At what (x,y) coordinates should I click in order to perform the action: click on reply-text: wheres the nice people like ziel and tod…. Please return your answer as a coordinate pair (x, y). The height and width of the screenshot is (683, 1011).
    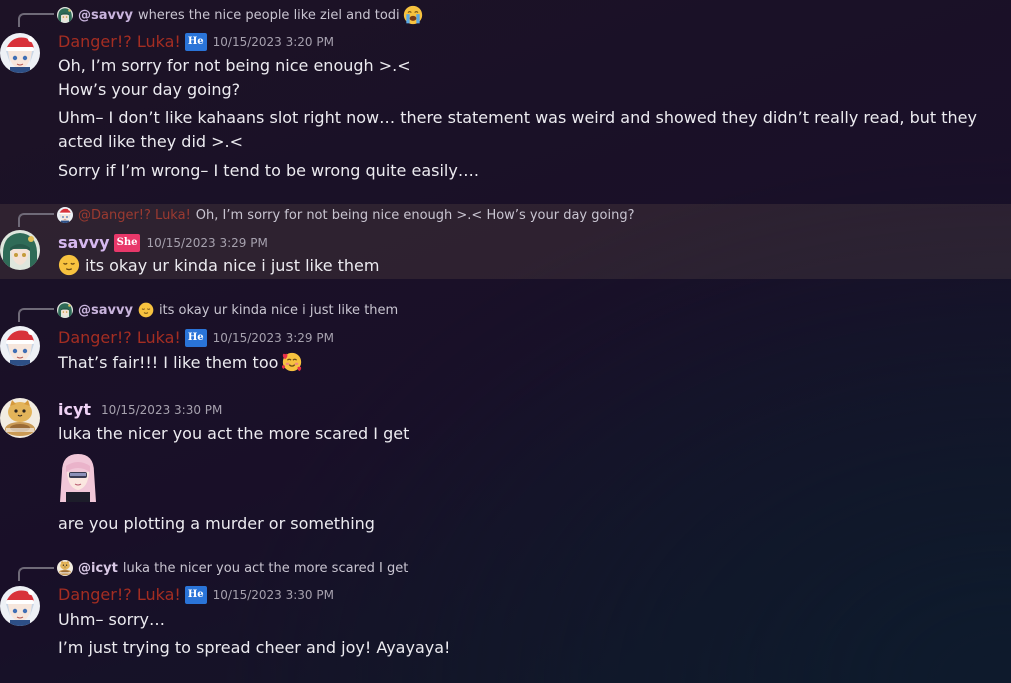
    Looking at the image, I should click on (268, 15).